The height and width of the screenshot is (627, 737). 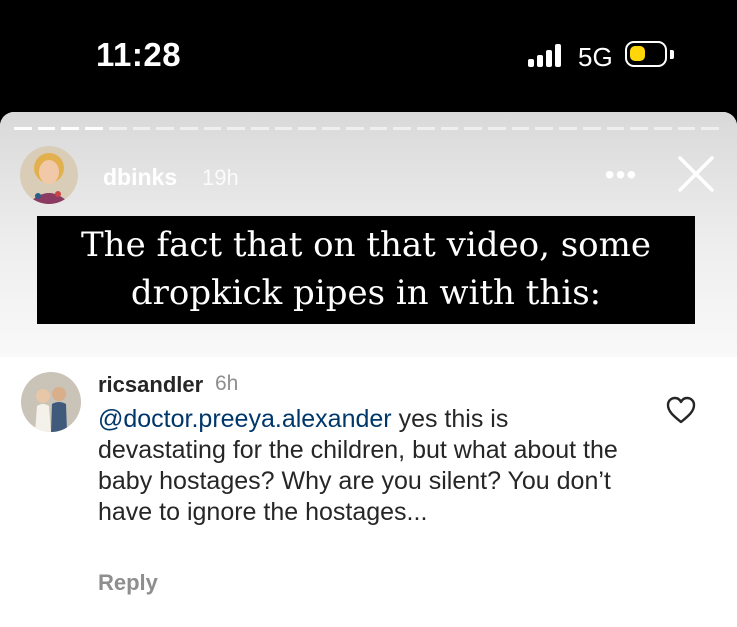 What do you see at coordinates (366, 245) in the screenshot?
I see `caption-line: The fact that on that video, some` at bounding box center [366, 245].